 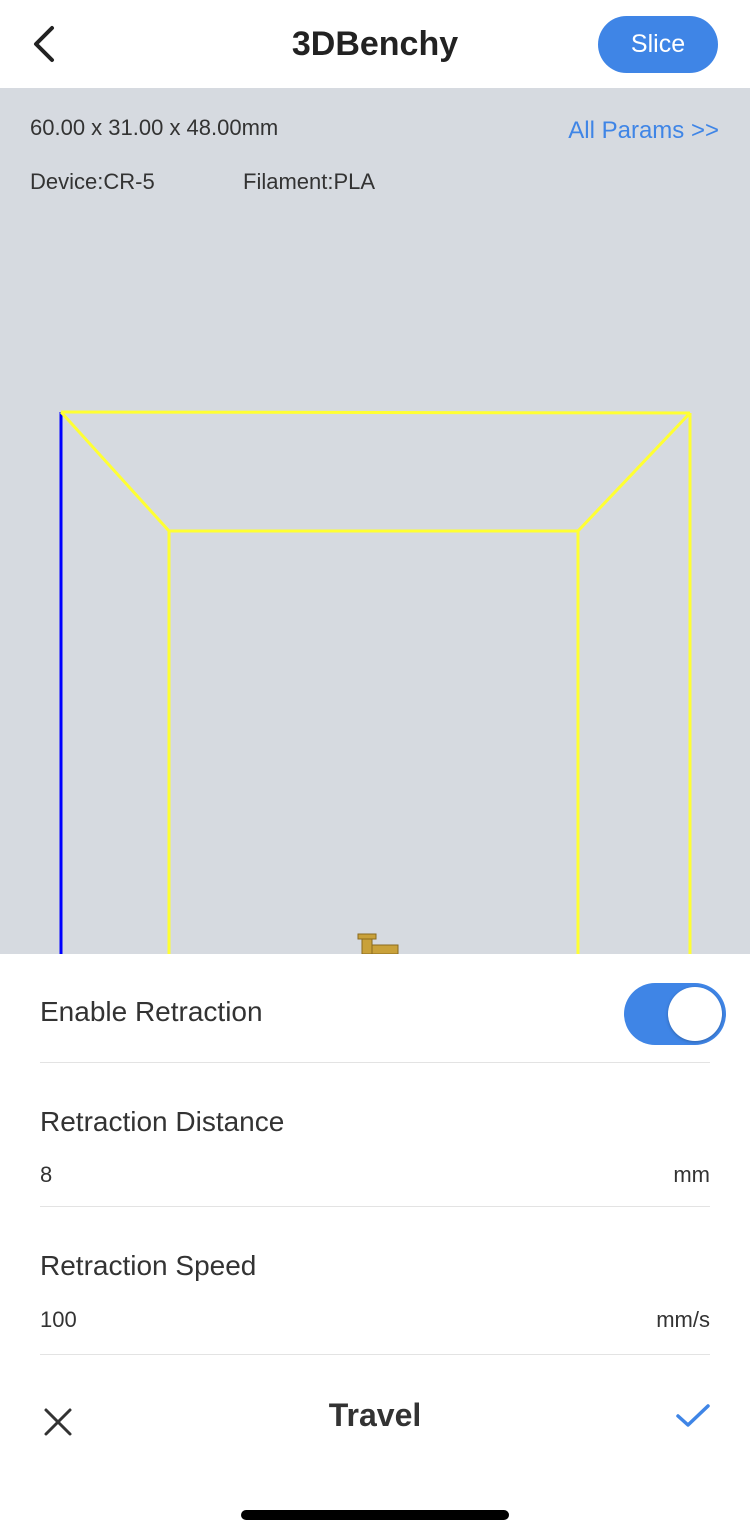 What do you see at coordinates (151, 1011) in the screenshot?
I see `enable-retraction-label: Enable Retraction` at bounding box center [151, 1011].